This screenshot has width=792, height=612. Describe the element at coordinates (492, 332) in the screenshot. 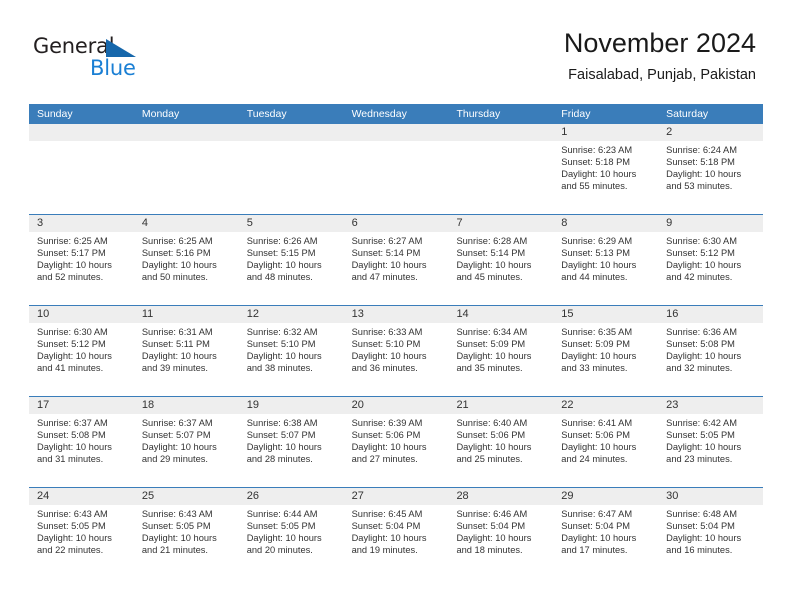

I see `sunrise-text: Sunrise: 6:34 AM` at that location.